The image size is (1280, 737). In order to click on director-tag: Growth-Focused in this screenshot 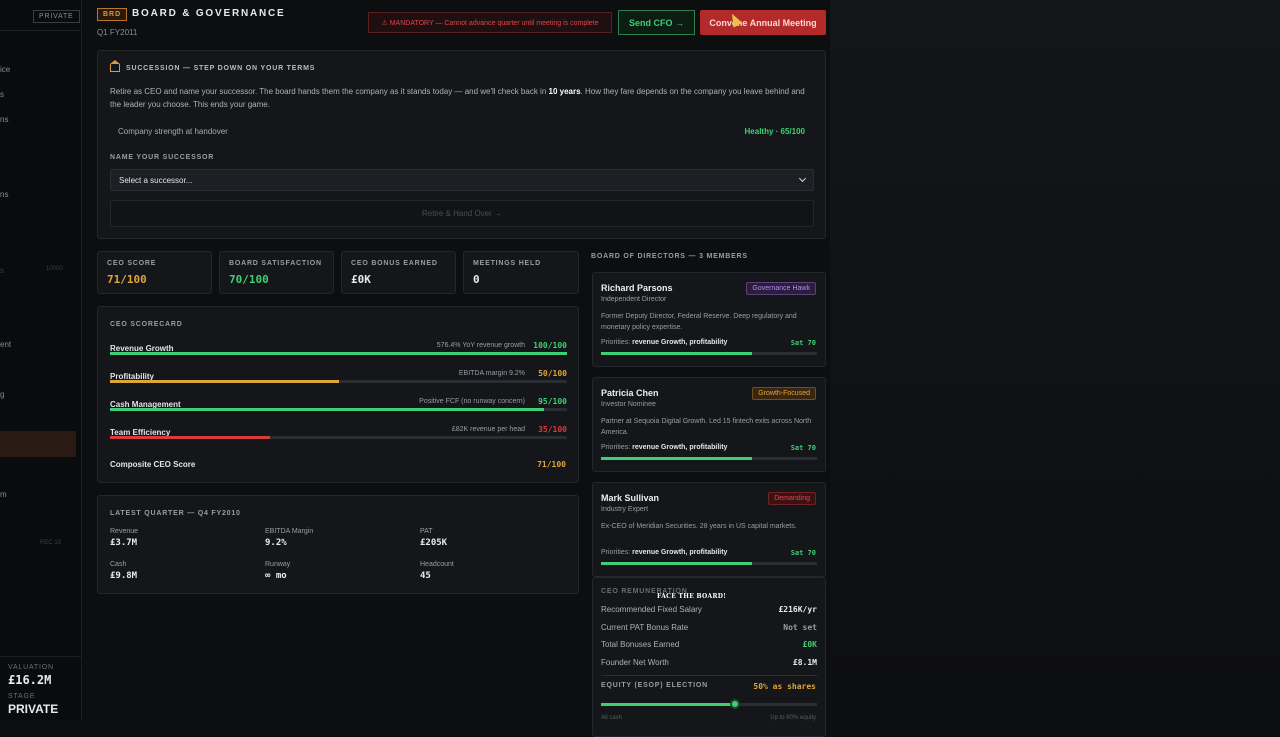, I will do `click(784, 393)`.